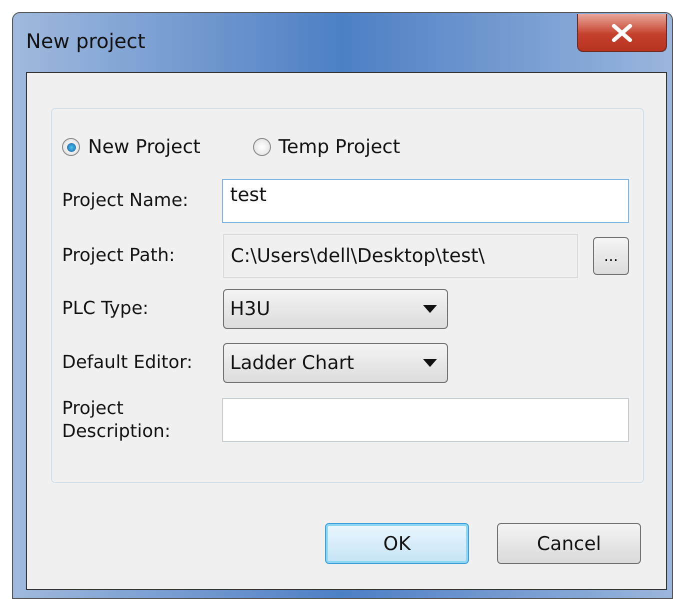  Describe the element at coordinates (131, 147) in the screenshot. I see `radio-button: New Project` at that location.